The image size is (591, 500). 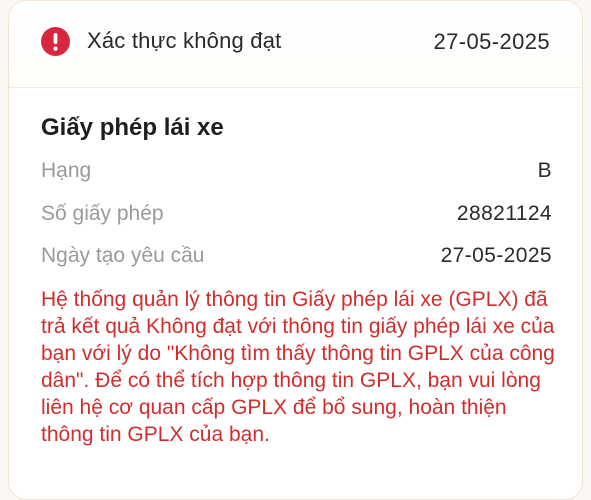 What do you see at coordinates (544, 170) in the screenshot?
I see `class-value: B` at bounding box center [544, 170].